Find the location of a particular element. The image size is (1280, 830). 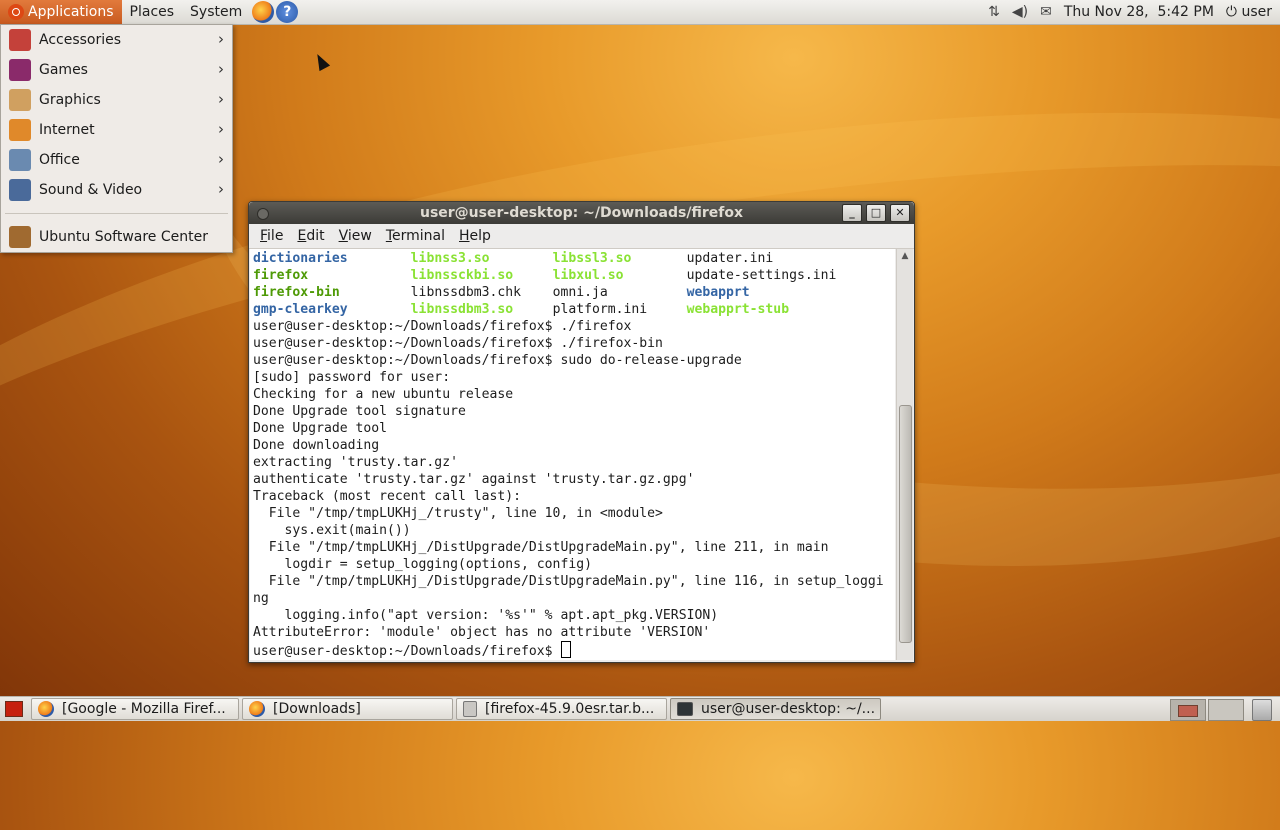

terminal-line: ng is located at coordinates (261, 598).